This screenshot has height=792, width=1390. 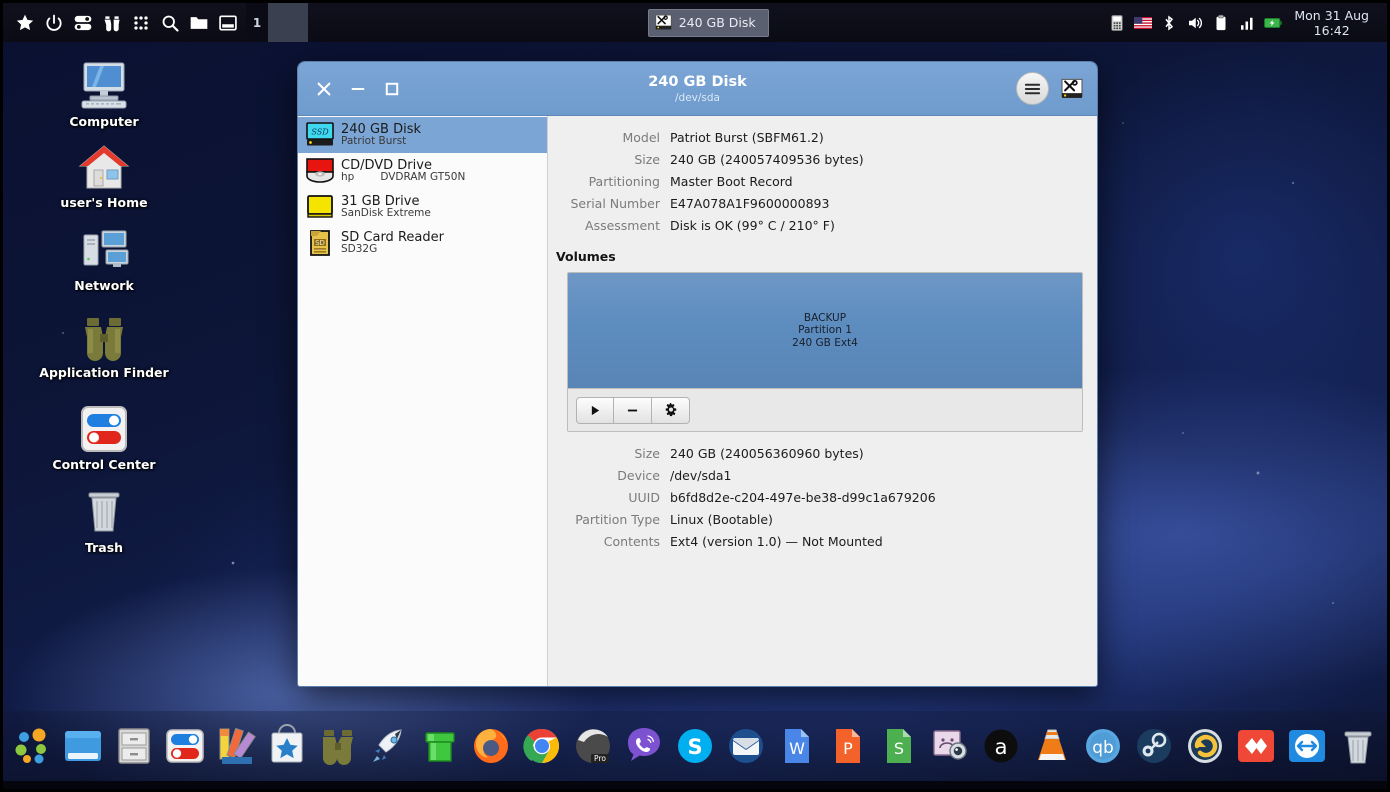 What do you see at coordinates (644, 746) in the screenshot?
I see `dock-item-viber` at bounding box center [644, 746].